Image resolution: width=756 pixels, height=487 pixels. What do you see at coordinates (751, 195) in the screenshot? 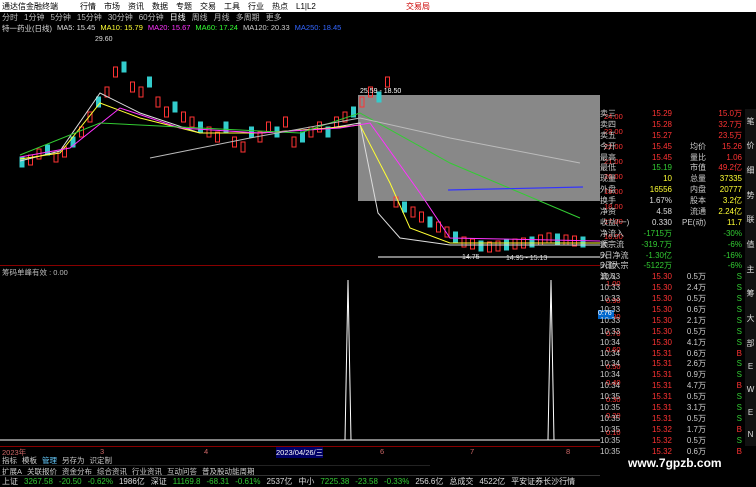
I see `side-tab: 势` at bounding box center [751, 195].